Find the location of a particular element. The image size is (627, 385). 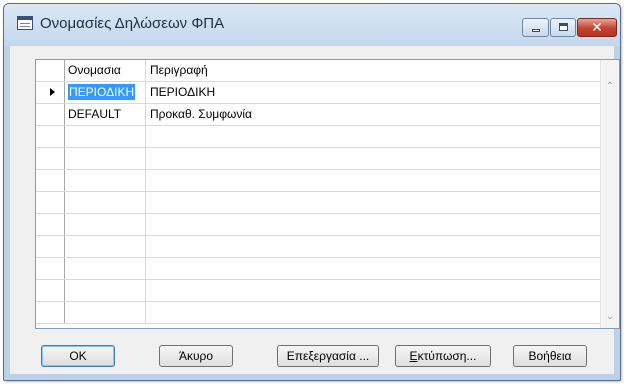

window-title: Ονομασίες Δηλώσεων ΦΠΑ is located at coordinates (132, 23).